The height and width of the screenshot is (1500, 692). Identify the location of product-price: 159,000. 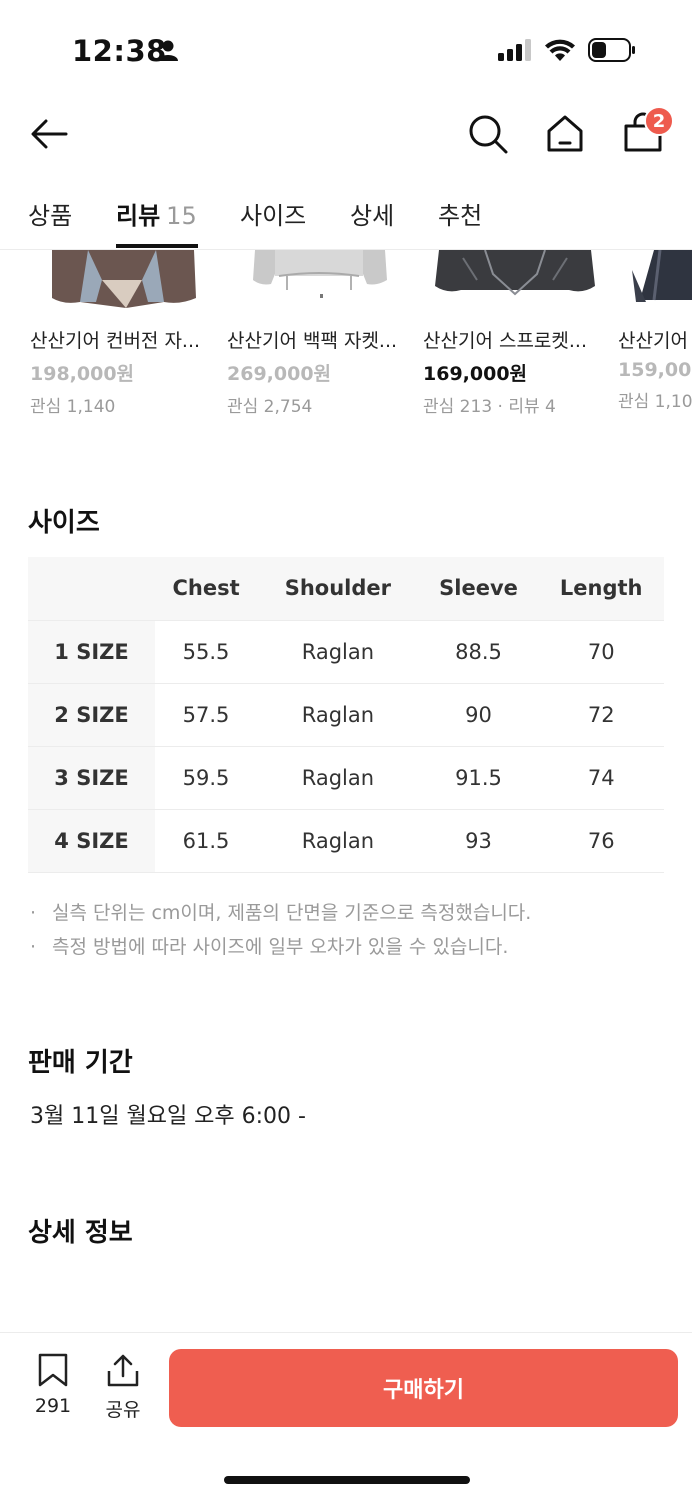
(655, 370).